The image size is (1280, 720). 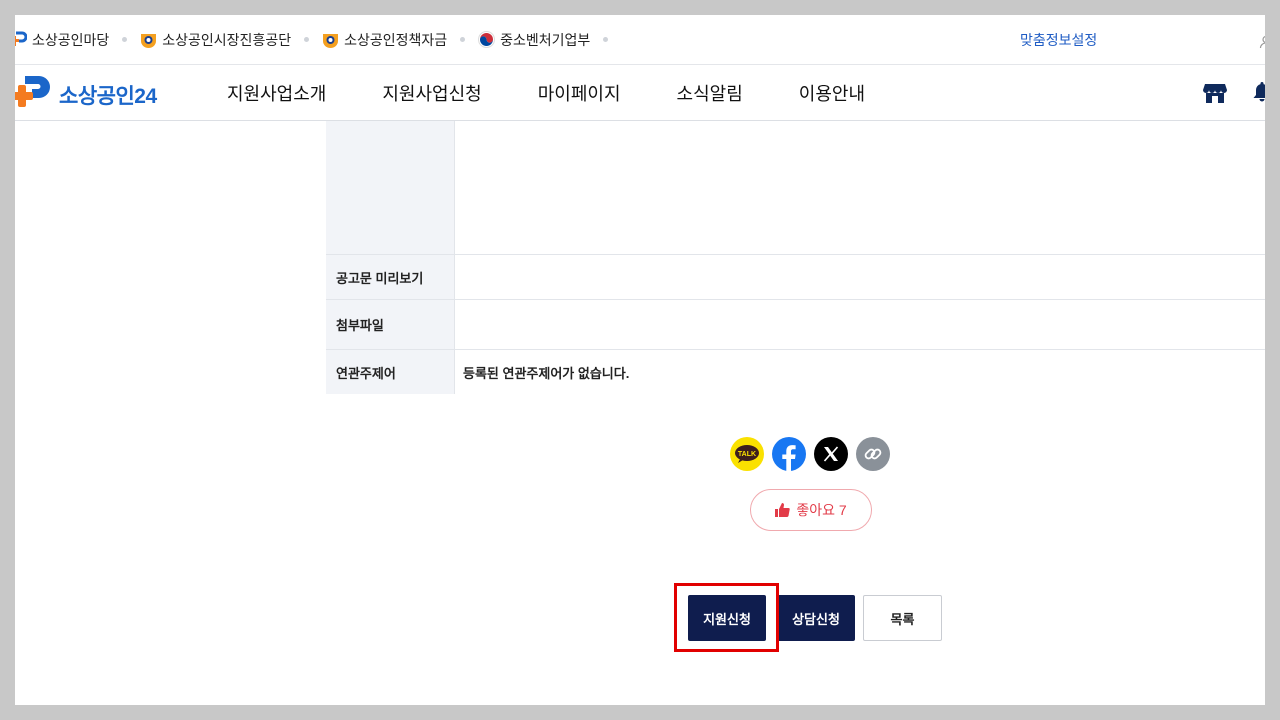 I want to click on sosang-madang-icon, so click(x=21, y=39).